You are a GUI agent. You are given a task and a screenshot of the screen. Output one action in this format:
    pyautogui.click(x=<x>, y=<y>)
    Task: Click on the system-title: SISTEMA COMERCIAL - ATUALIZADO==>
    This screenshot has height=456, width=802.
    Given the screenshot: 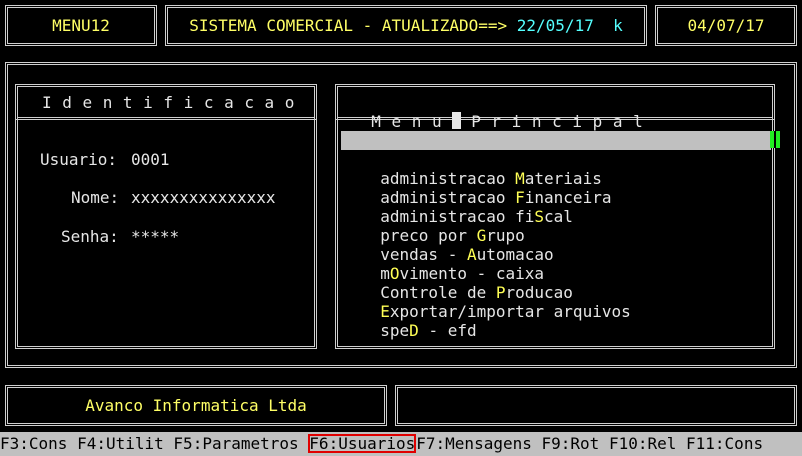 What is the action you would take?
    pyautogui.click(x=353, y=25)
    